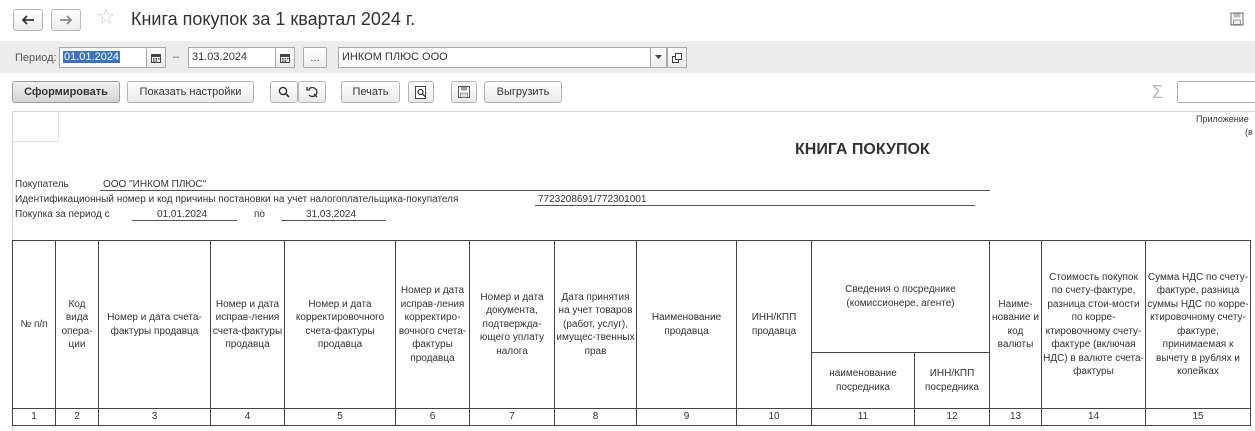 The image size is (1255, 431). Describe the element at coordinates (755, 205) in the screenshot. I see `inn-underline` at that location.